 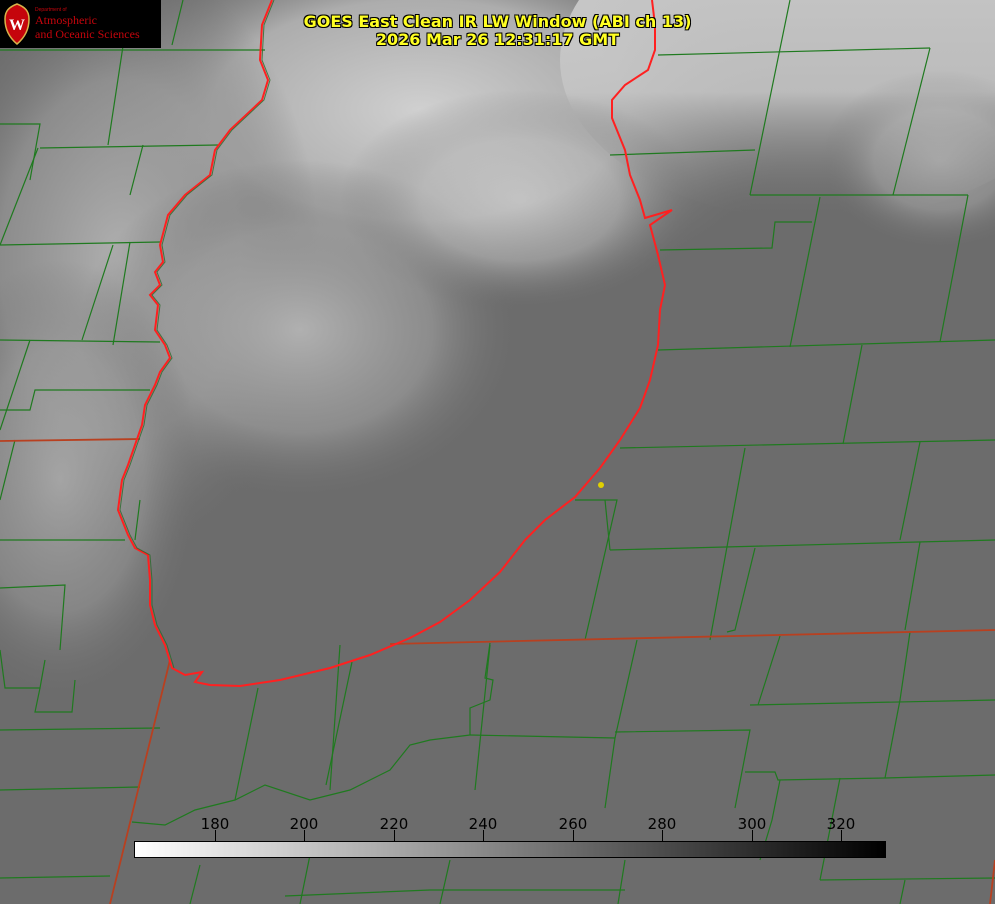 I want to click on colorbar-tick-label: 200, so click(x=304, y=824).